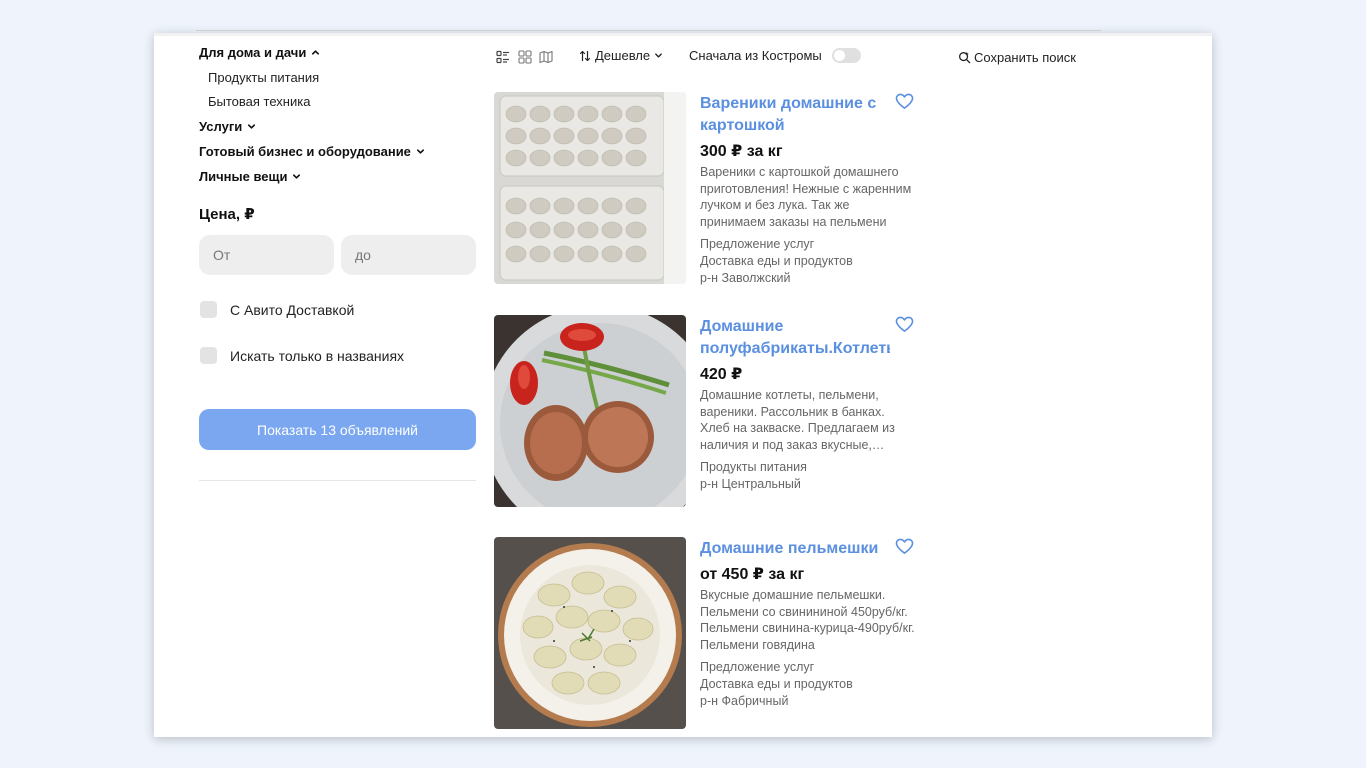 This screenshot has width=1366, height=768. What do you see at coordinates (741, 151) in the screenshot?
I see `listing-price: 300 ₽ за кг` at bounding box center [741, 151].